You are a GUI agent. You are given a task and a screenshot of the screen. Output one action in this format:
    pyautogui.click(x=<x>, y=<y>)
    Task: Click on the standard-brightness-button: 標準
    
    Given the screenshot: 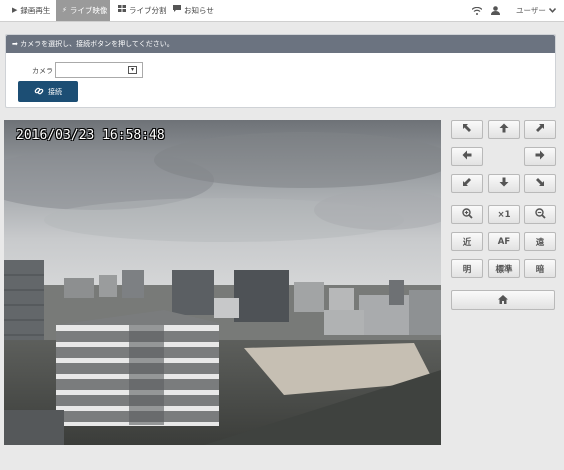 What is the action you would take?
    pyautogui.click(x=504, y=268)
    